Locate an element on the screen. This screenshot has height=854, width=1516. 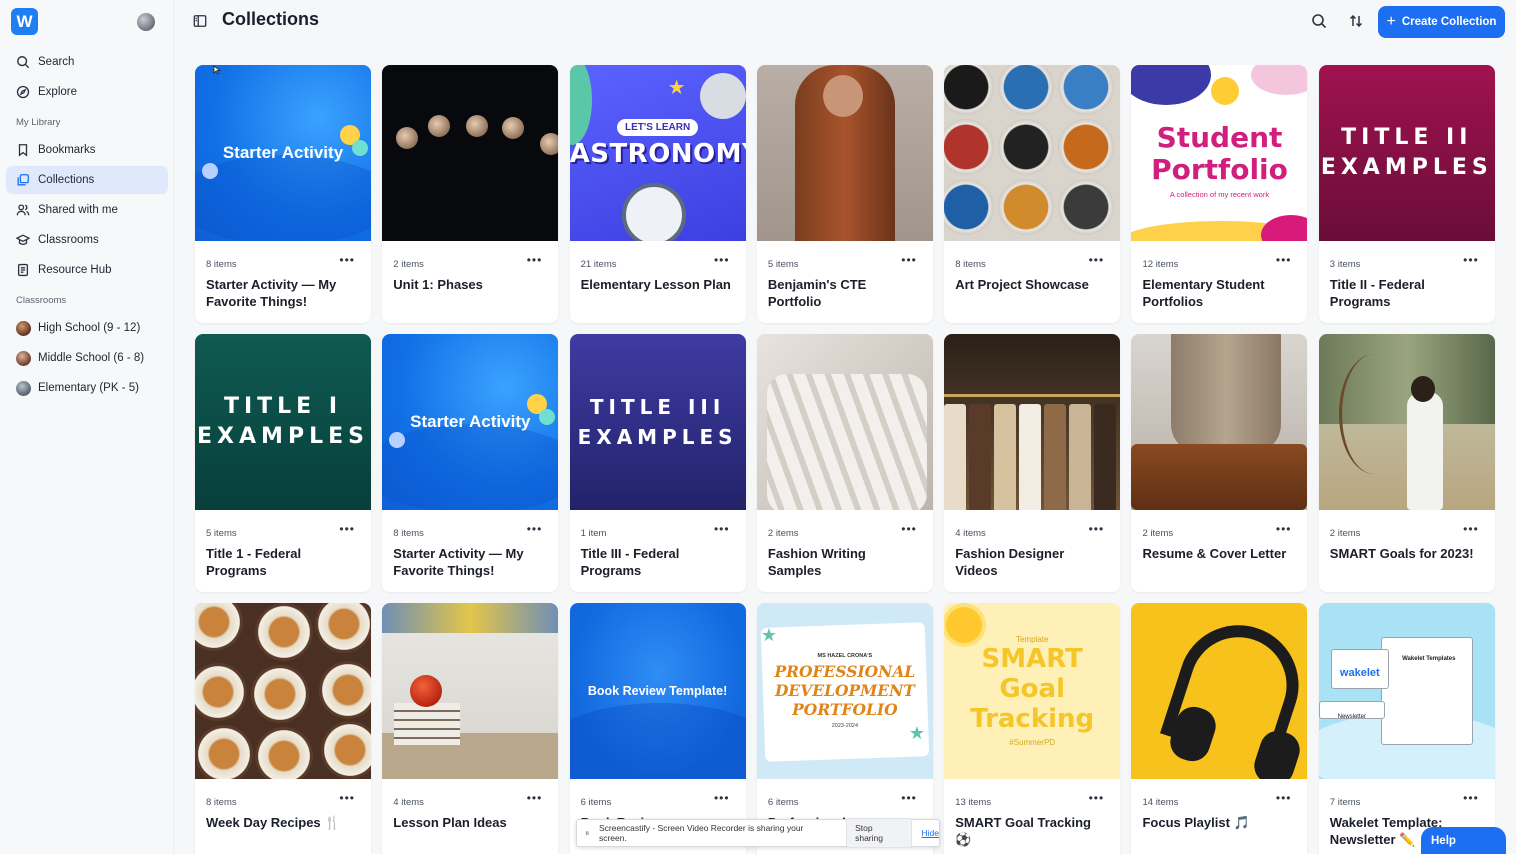
collection-title: Benjamin's CTE Portfolio is located at coordinates (845, 293).